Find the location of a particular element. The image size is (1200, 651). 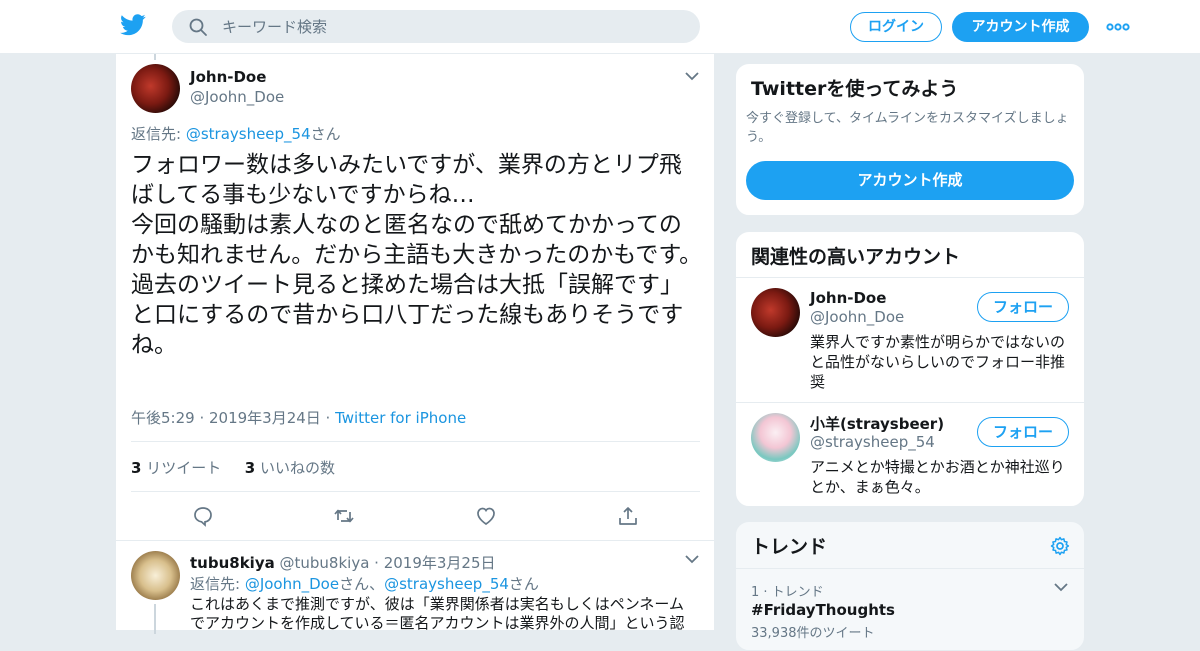

tweet-source-link: Twitter for iPhone is located at coordinates (400, 418).